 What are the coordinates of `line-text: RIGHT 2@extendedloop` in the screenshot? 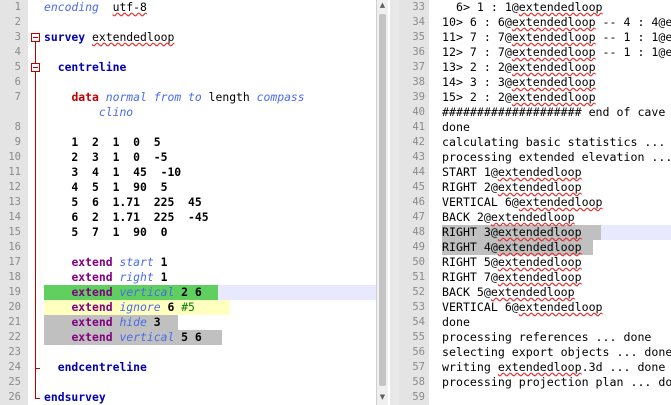 It's located at (512, 187).